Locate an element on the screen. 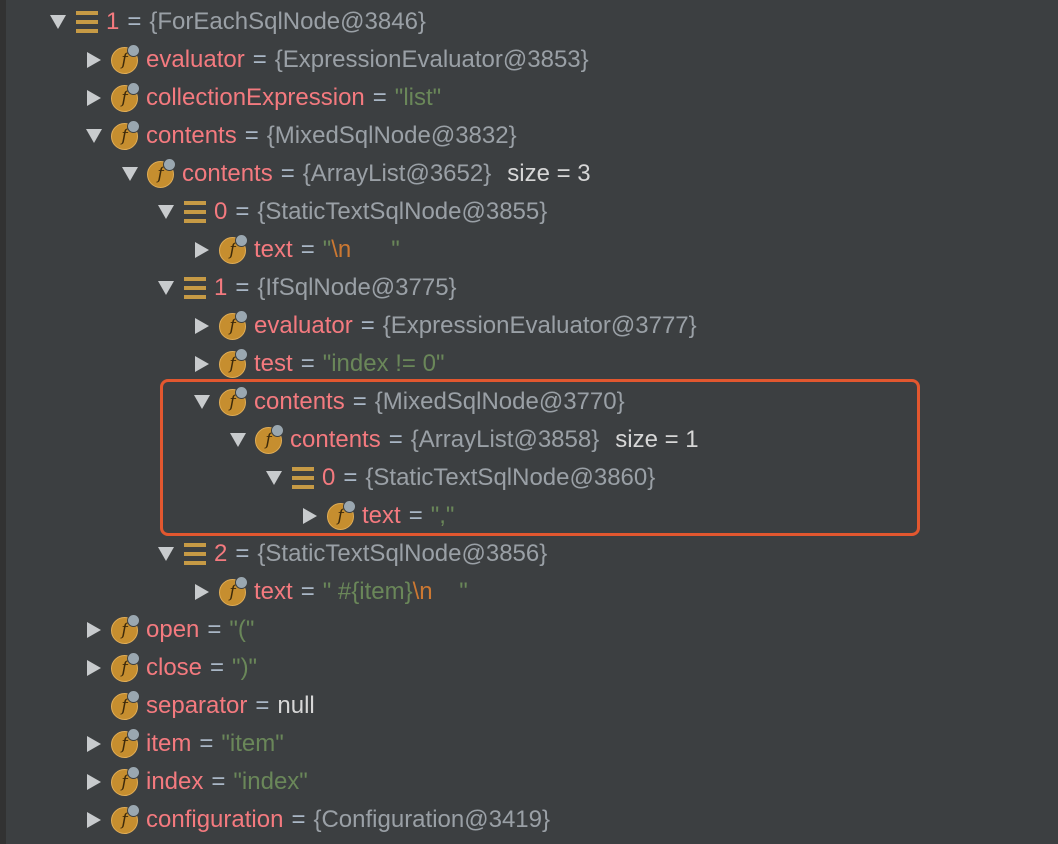 The height and width of the screenshot is (844, 1058). tree-row: f evaluator = {ExpressionEvaluator@3777} is located at coordinates (529, 326).